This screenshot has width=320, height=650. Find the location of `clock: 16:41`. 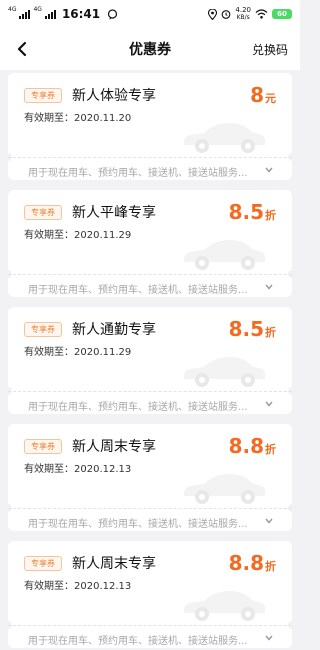

clock: 16:41 is located at coordinates (81, 14).